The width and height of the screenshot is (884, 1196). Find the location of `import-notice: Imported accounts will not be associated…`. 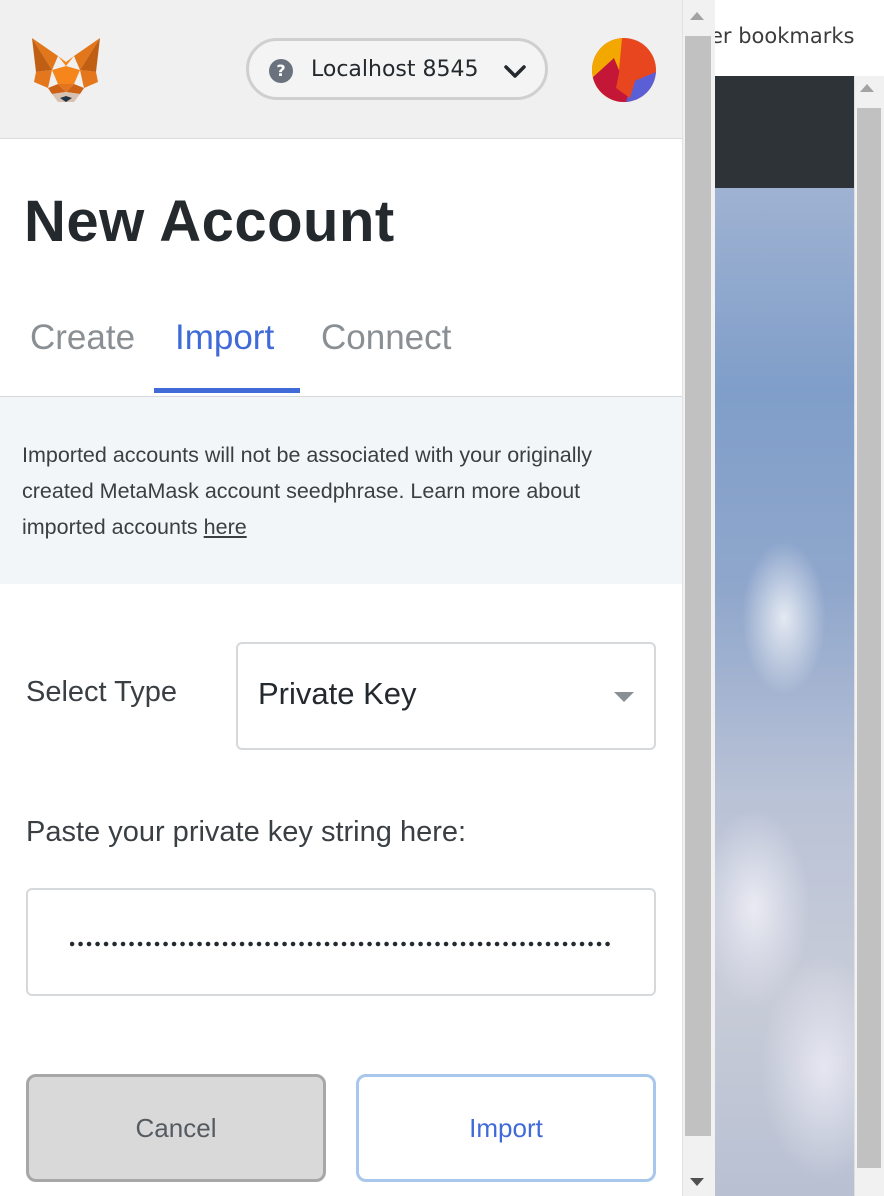

import-notice: Imported accounts will not be associated… is located at coordinates (341, 490).